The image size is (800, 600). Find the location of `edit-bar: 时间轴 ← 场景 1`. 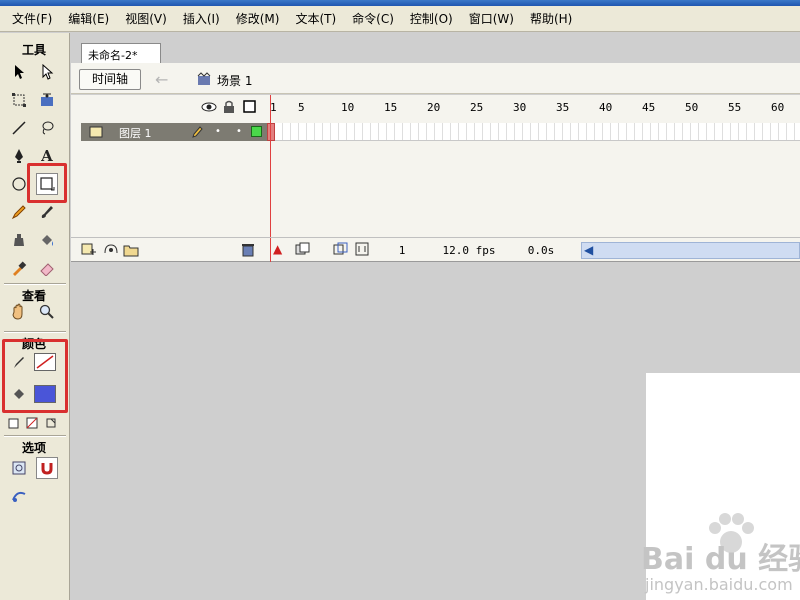

edit-bar: 时间轴 ← 场景 1 is located at coordinates (435, 80).